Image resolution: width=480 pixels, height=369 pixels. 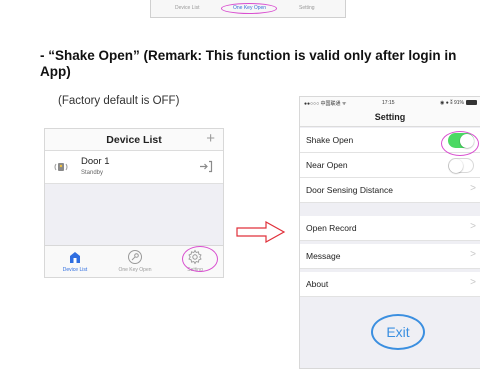 What do you see at coordinates (390, 165) in the screenshot?
I see `near-open-row: Near Open` at bounding box center [390, 165].